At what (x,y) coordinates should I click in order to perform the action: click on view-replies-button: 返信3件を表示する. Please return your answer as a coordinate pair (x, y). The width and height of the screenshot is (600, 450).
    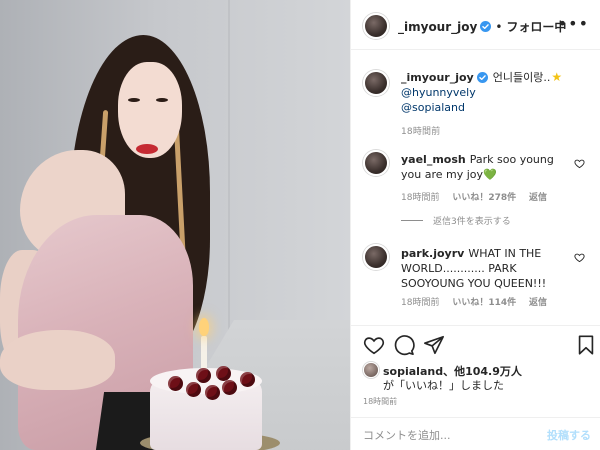
    Looking at the image, I should click on (456, 220).